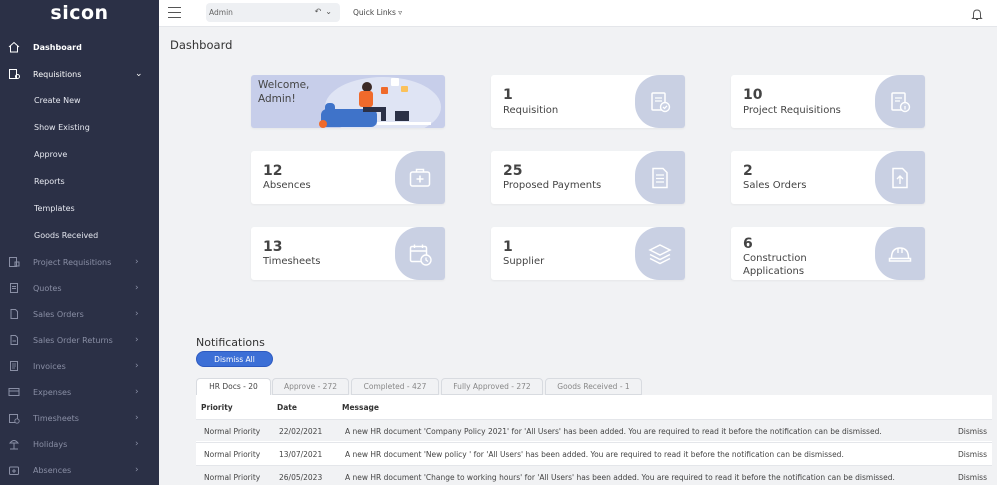 The width and height of the screenshot is (997, 485). What do you see at coordinates (287, 185) in the screenshot?
I see `card-label: Absences` at bounding box center [287, 185].